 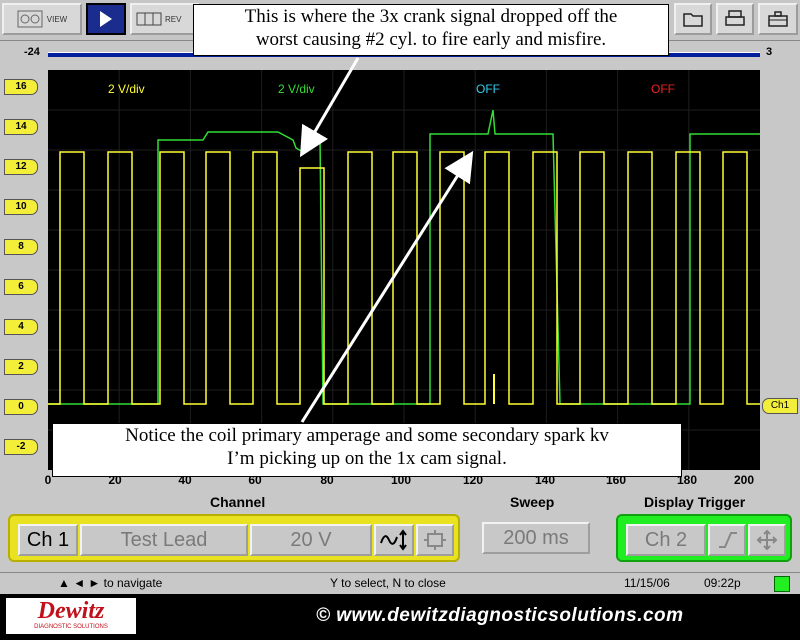 What do you see at coordinates (695, 502) in the screenshot?
I see `display-trigger-title: Display Trigger` at bounding box center [695, 502].